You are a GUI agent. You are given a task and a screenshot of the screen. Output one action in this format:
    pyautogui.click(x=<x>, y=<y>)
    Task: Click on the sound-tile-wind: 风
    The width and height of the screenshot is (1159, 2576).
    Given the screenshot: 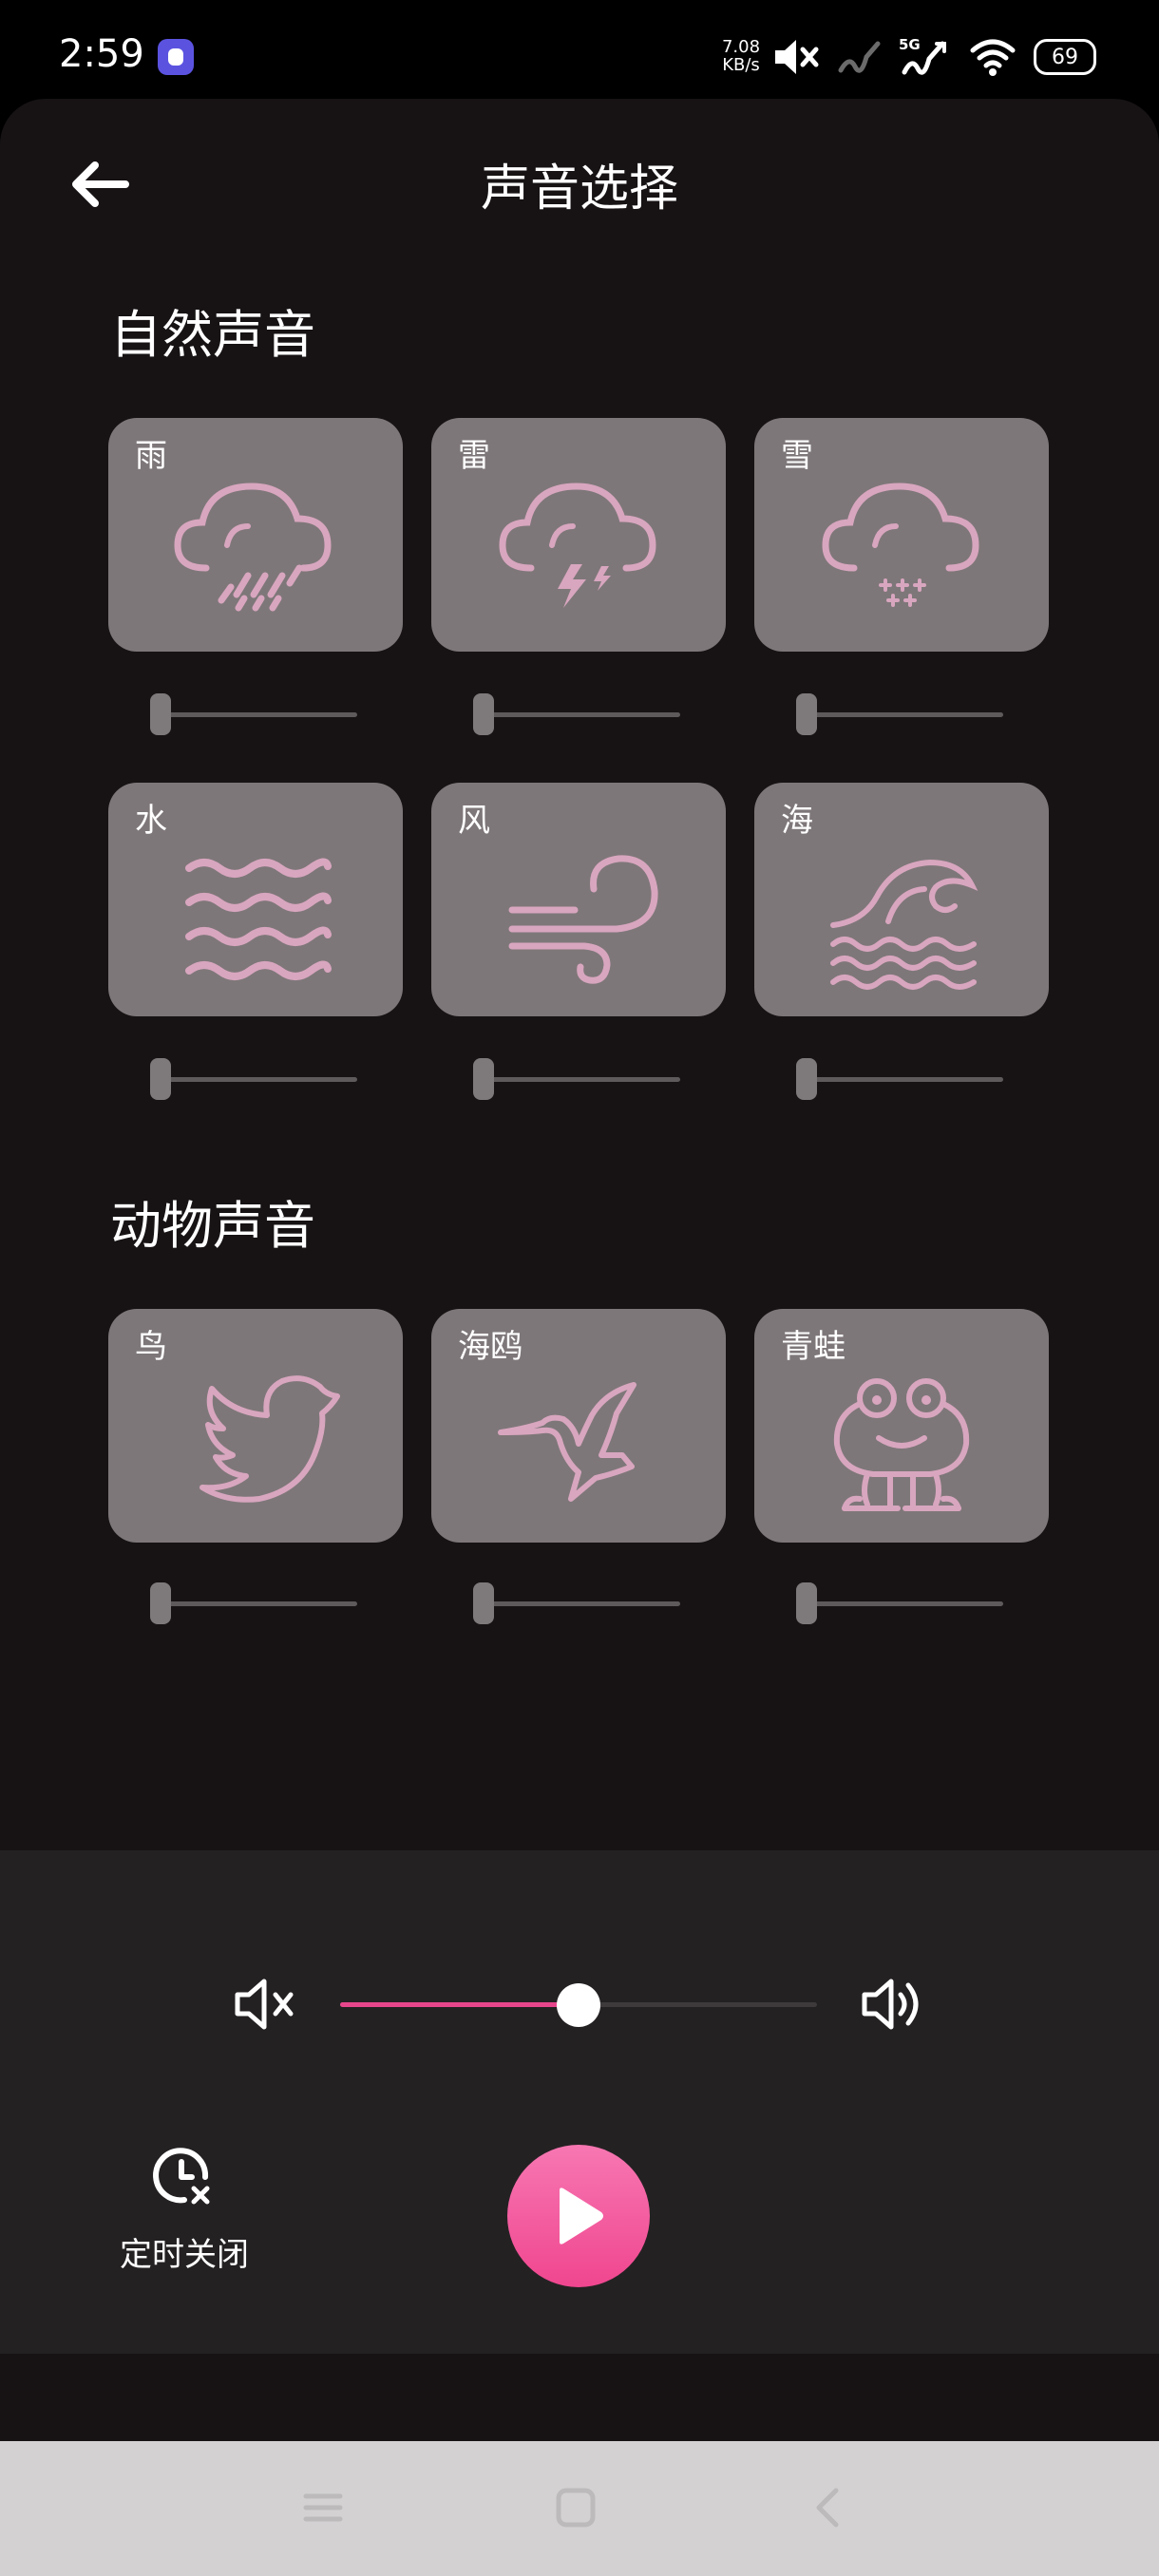 What is the action you would take?
    pyautogui.click(x=578, y=899)
    